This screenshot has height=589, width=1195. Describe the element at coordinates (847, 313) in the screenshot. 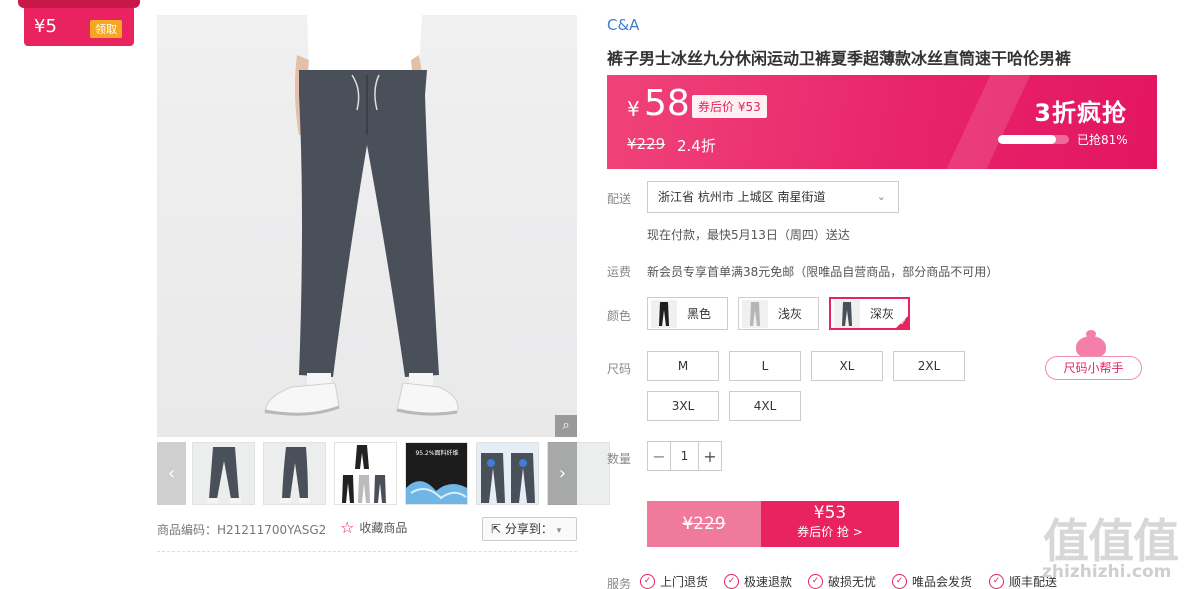

I see `color-swatch-dark-gray` at that location.